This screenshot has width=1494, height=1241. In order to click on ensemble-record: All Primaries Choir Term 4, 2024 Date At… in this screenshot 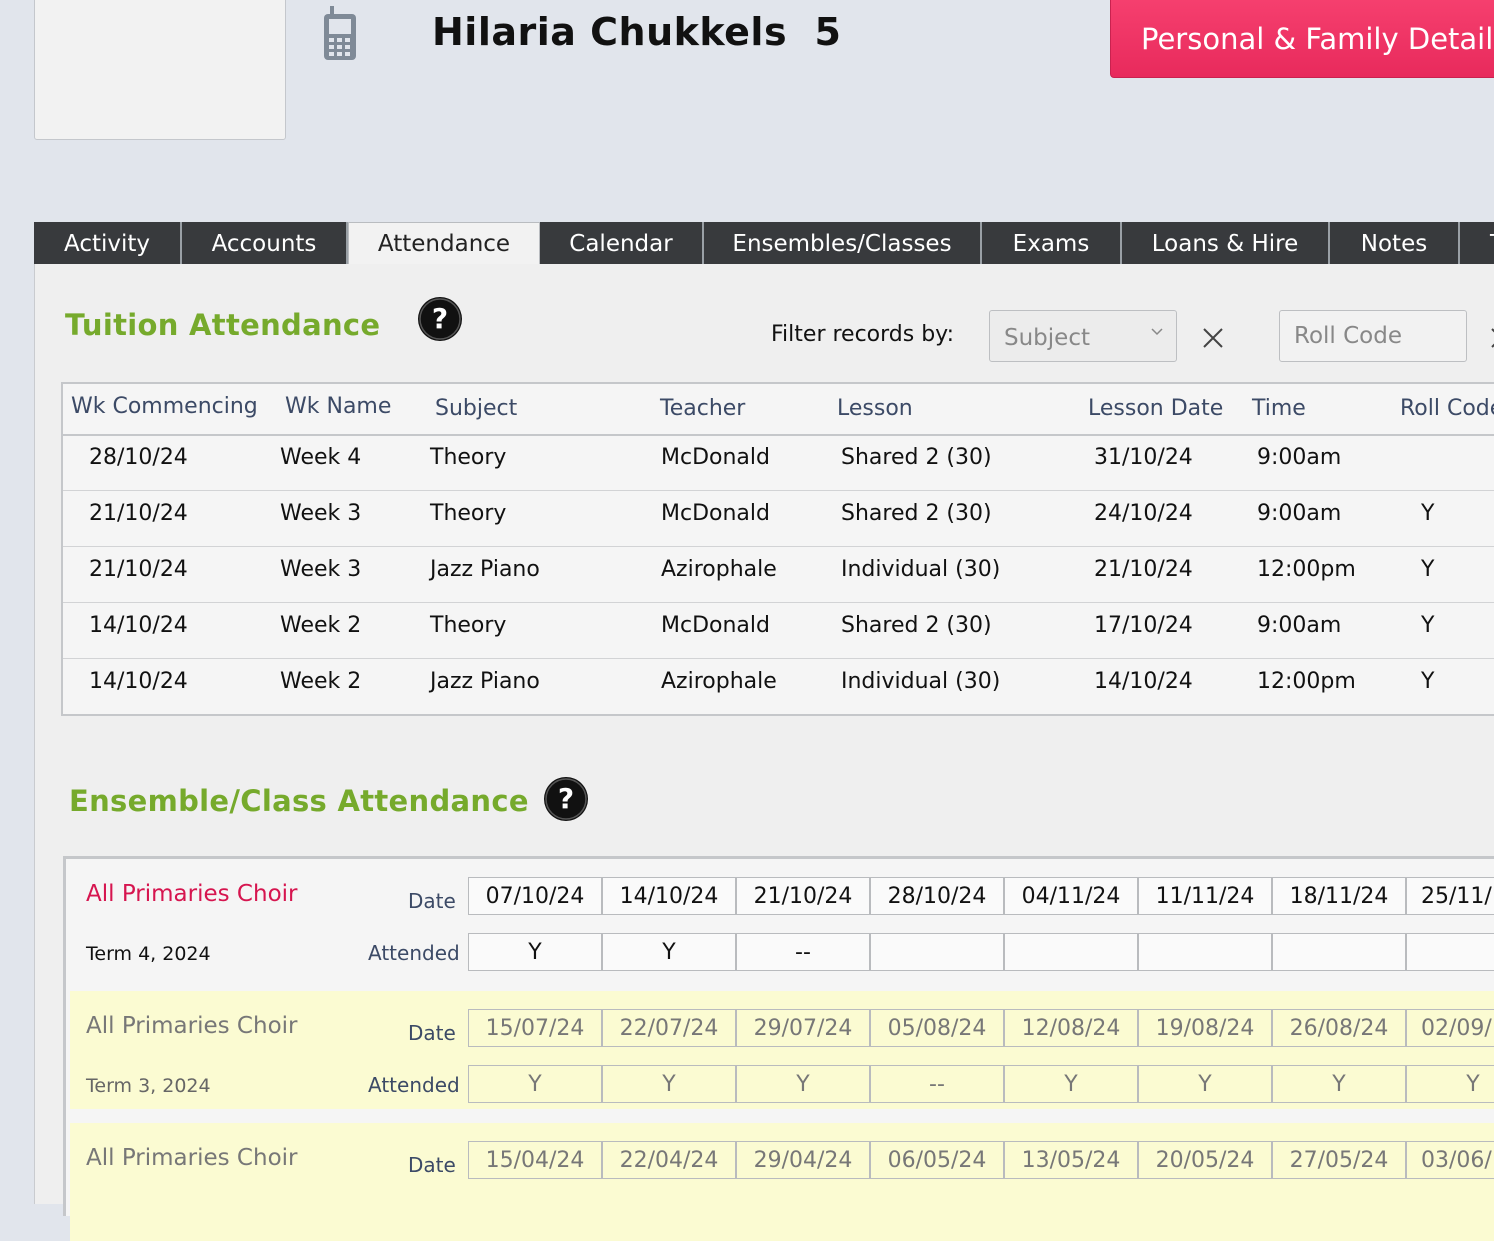, I will do `click(782, 918)`.